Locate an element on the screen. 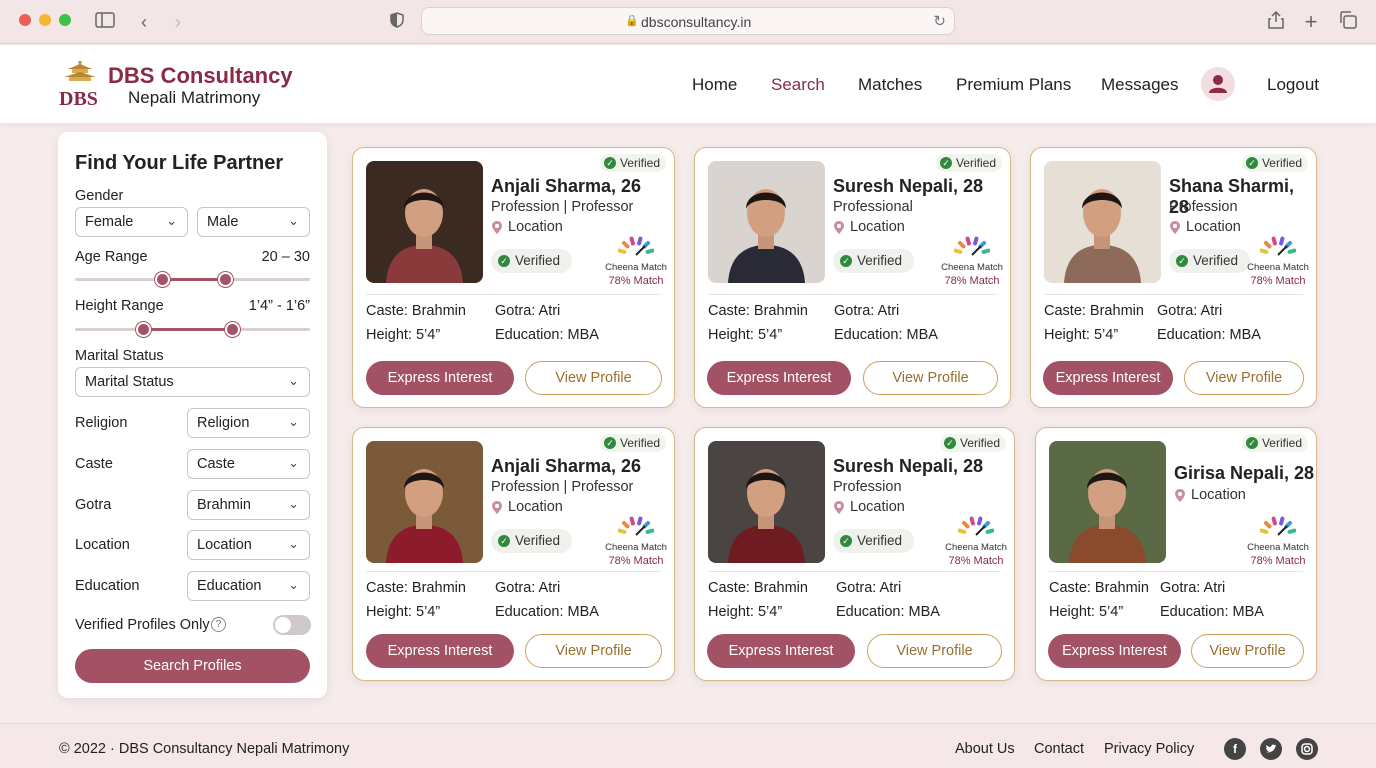 The height and width of the screenshot is (768, 1376). sidebar-toggle-icon is located at coordinates (105, 22).